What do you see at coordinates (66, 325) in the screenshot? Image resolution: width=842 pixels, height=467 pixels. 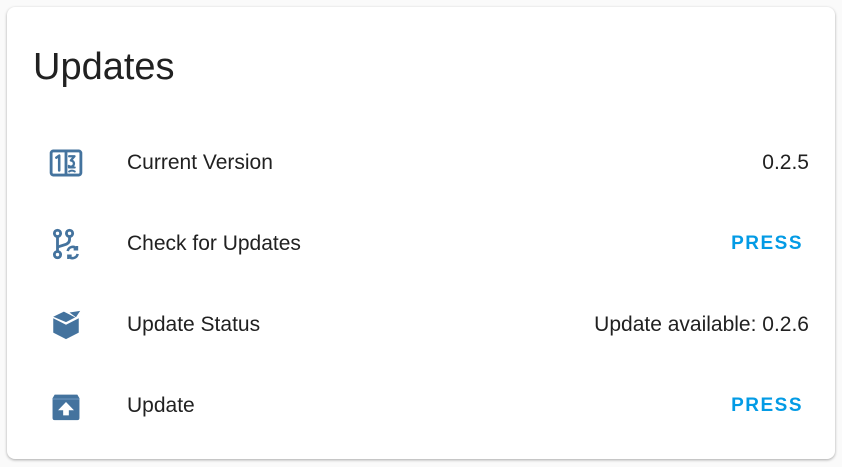 I see `package-icon` at bounding box center [66, 325].